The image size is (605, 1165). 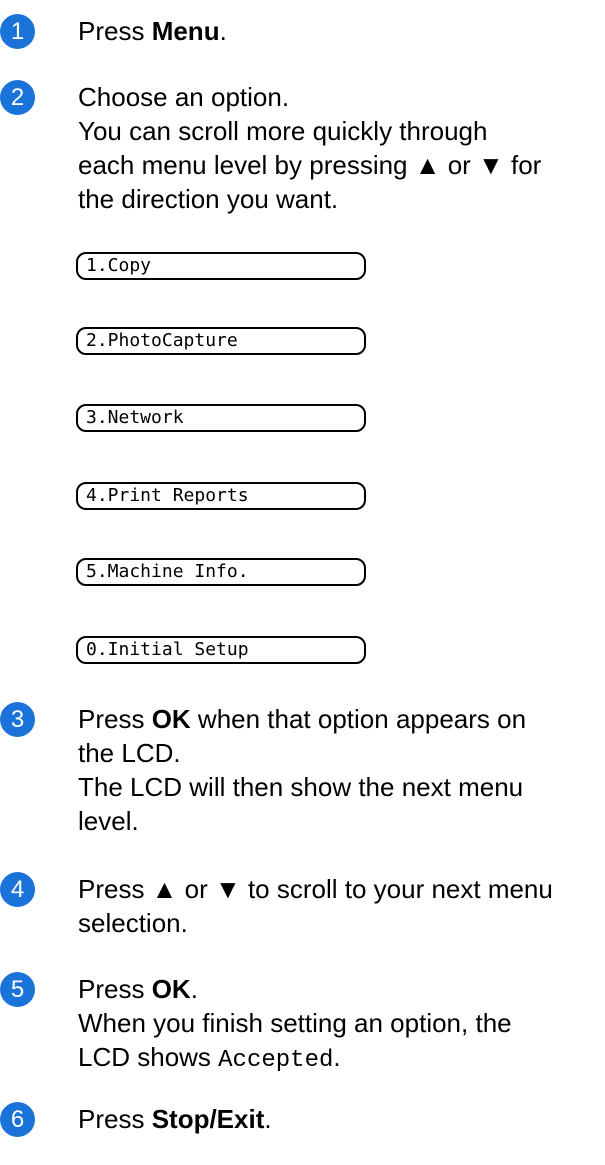 What do you see at coordinates (221, 341) in the screenshot?
I see `lcd-menu-option: 2.PhotoCapture` at bounding box center [221, 341].